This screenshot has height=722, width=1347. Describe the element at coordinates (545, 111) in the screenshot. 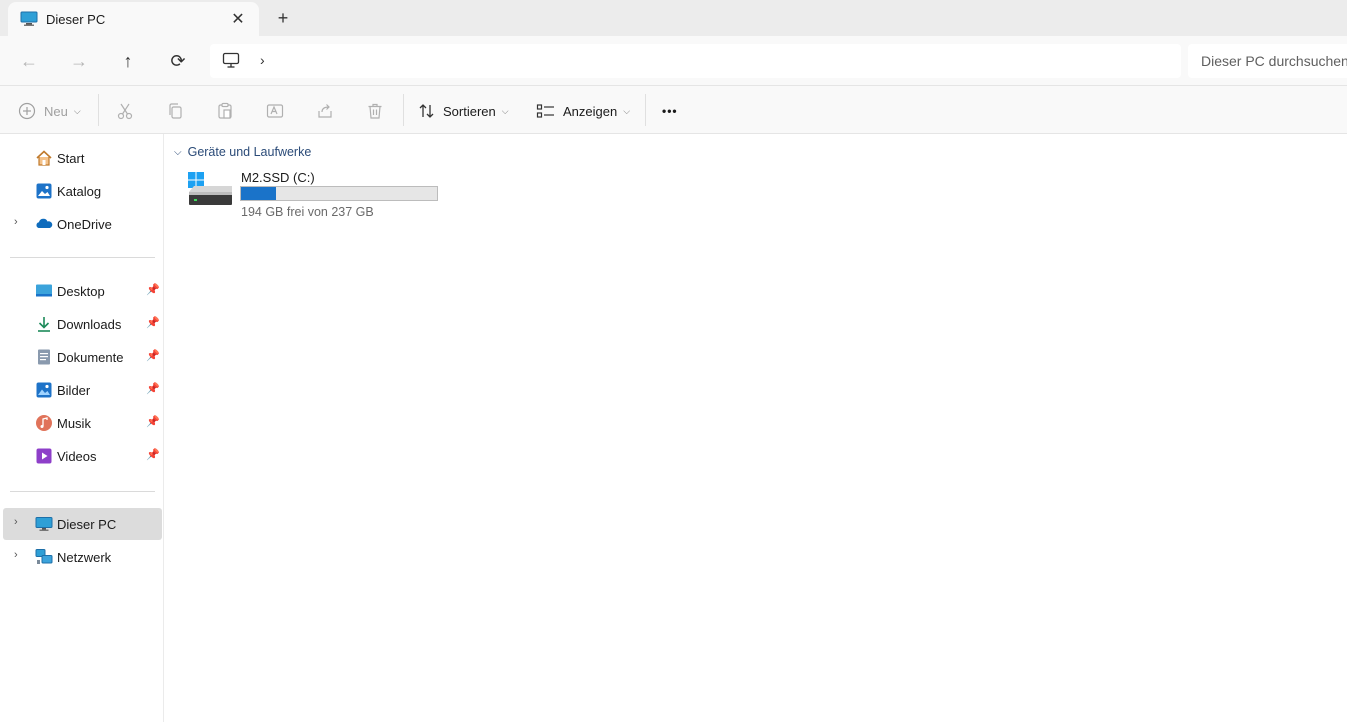

I see `view-list-icon` at that location.